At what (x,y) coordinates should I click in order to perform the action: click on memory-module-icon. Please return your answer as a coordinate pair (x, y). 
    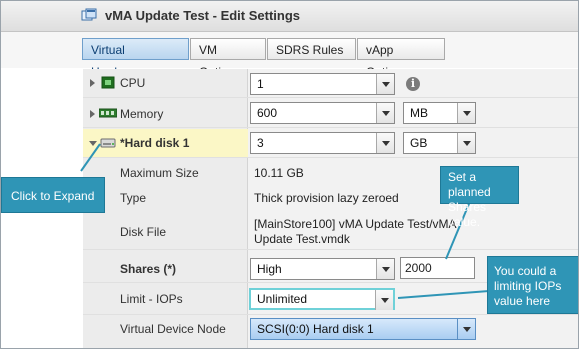
    Looking at the image, I should click on (108, 115).